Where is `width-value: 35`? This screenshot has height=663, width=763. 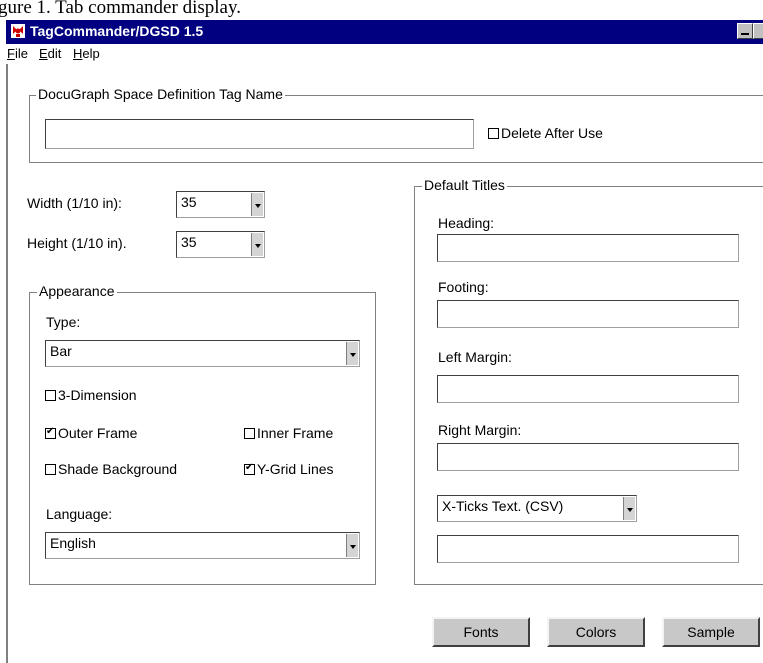
width-value: 35 is located at coordinates (189, 202).